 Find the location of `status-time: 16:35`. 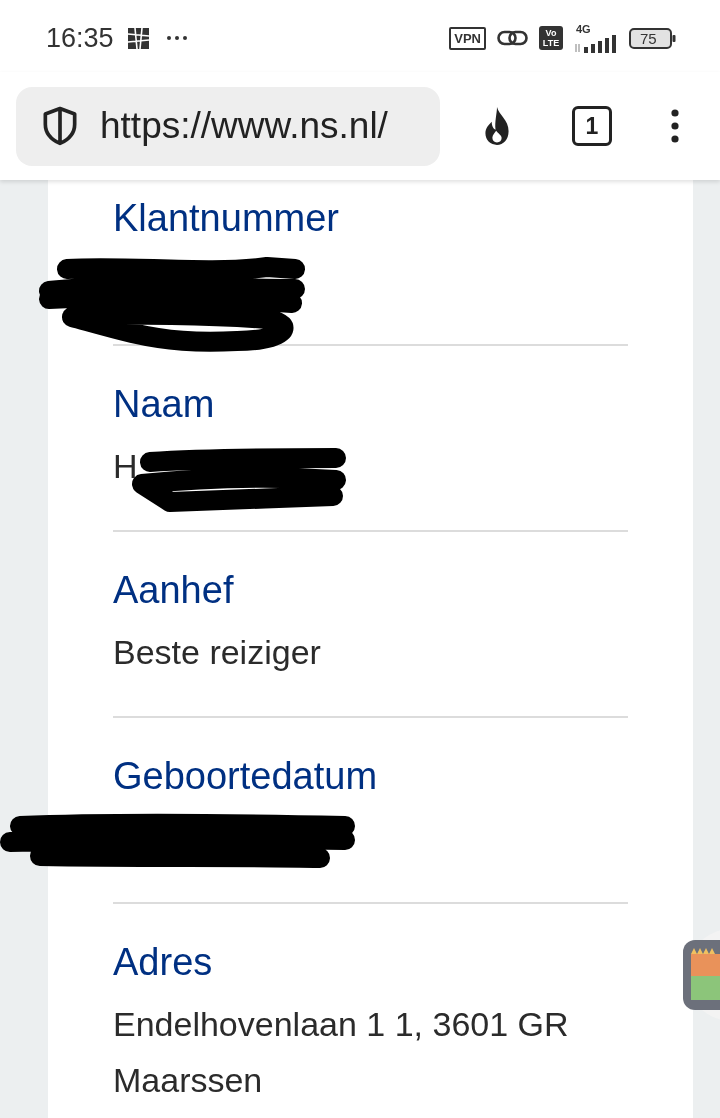

status-time: 16:35 is located at coordinates (80, 38).